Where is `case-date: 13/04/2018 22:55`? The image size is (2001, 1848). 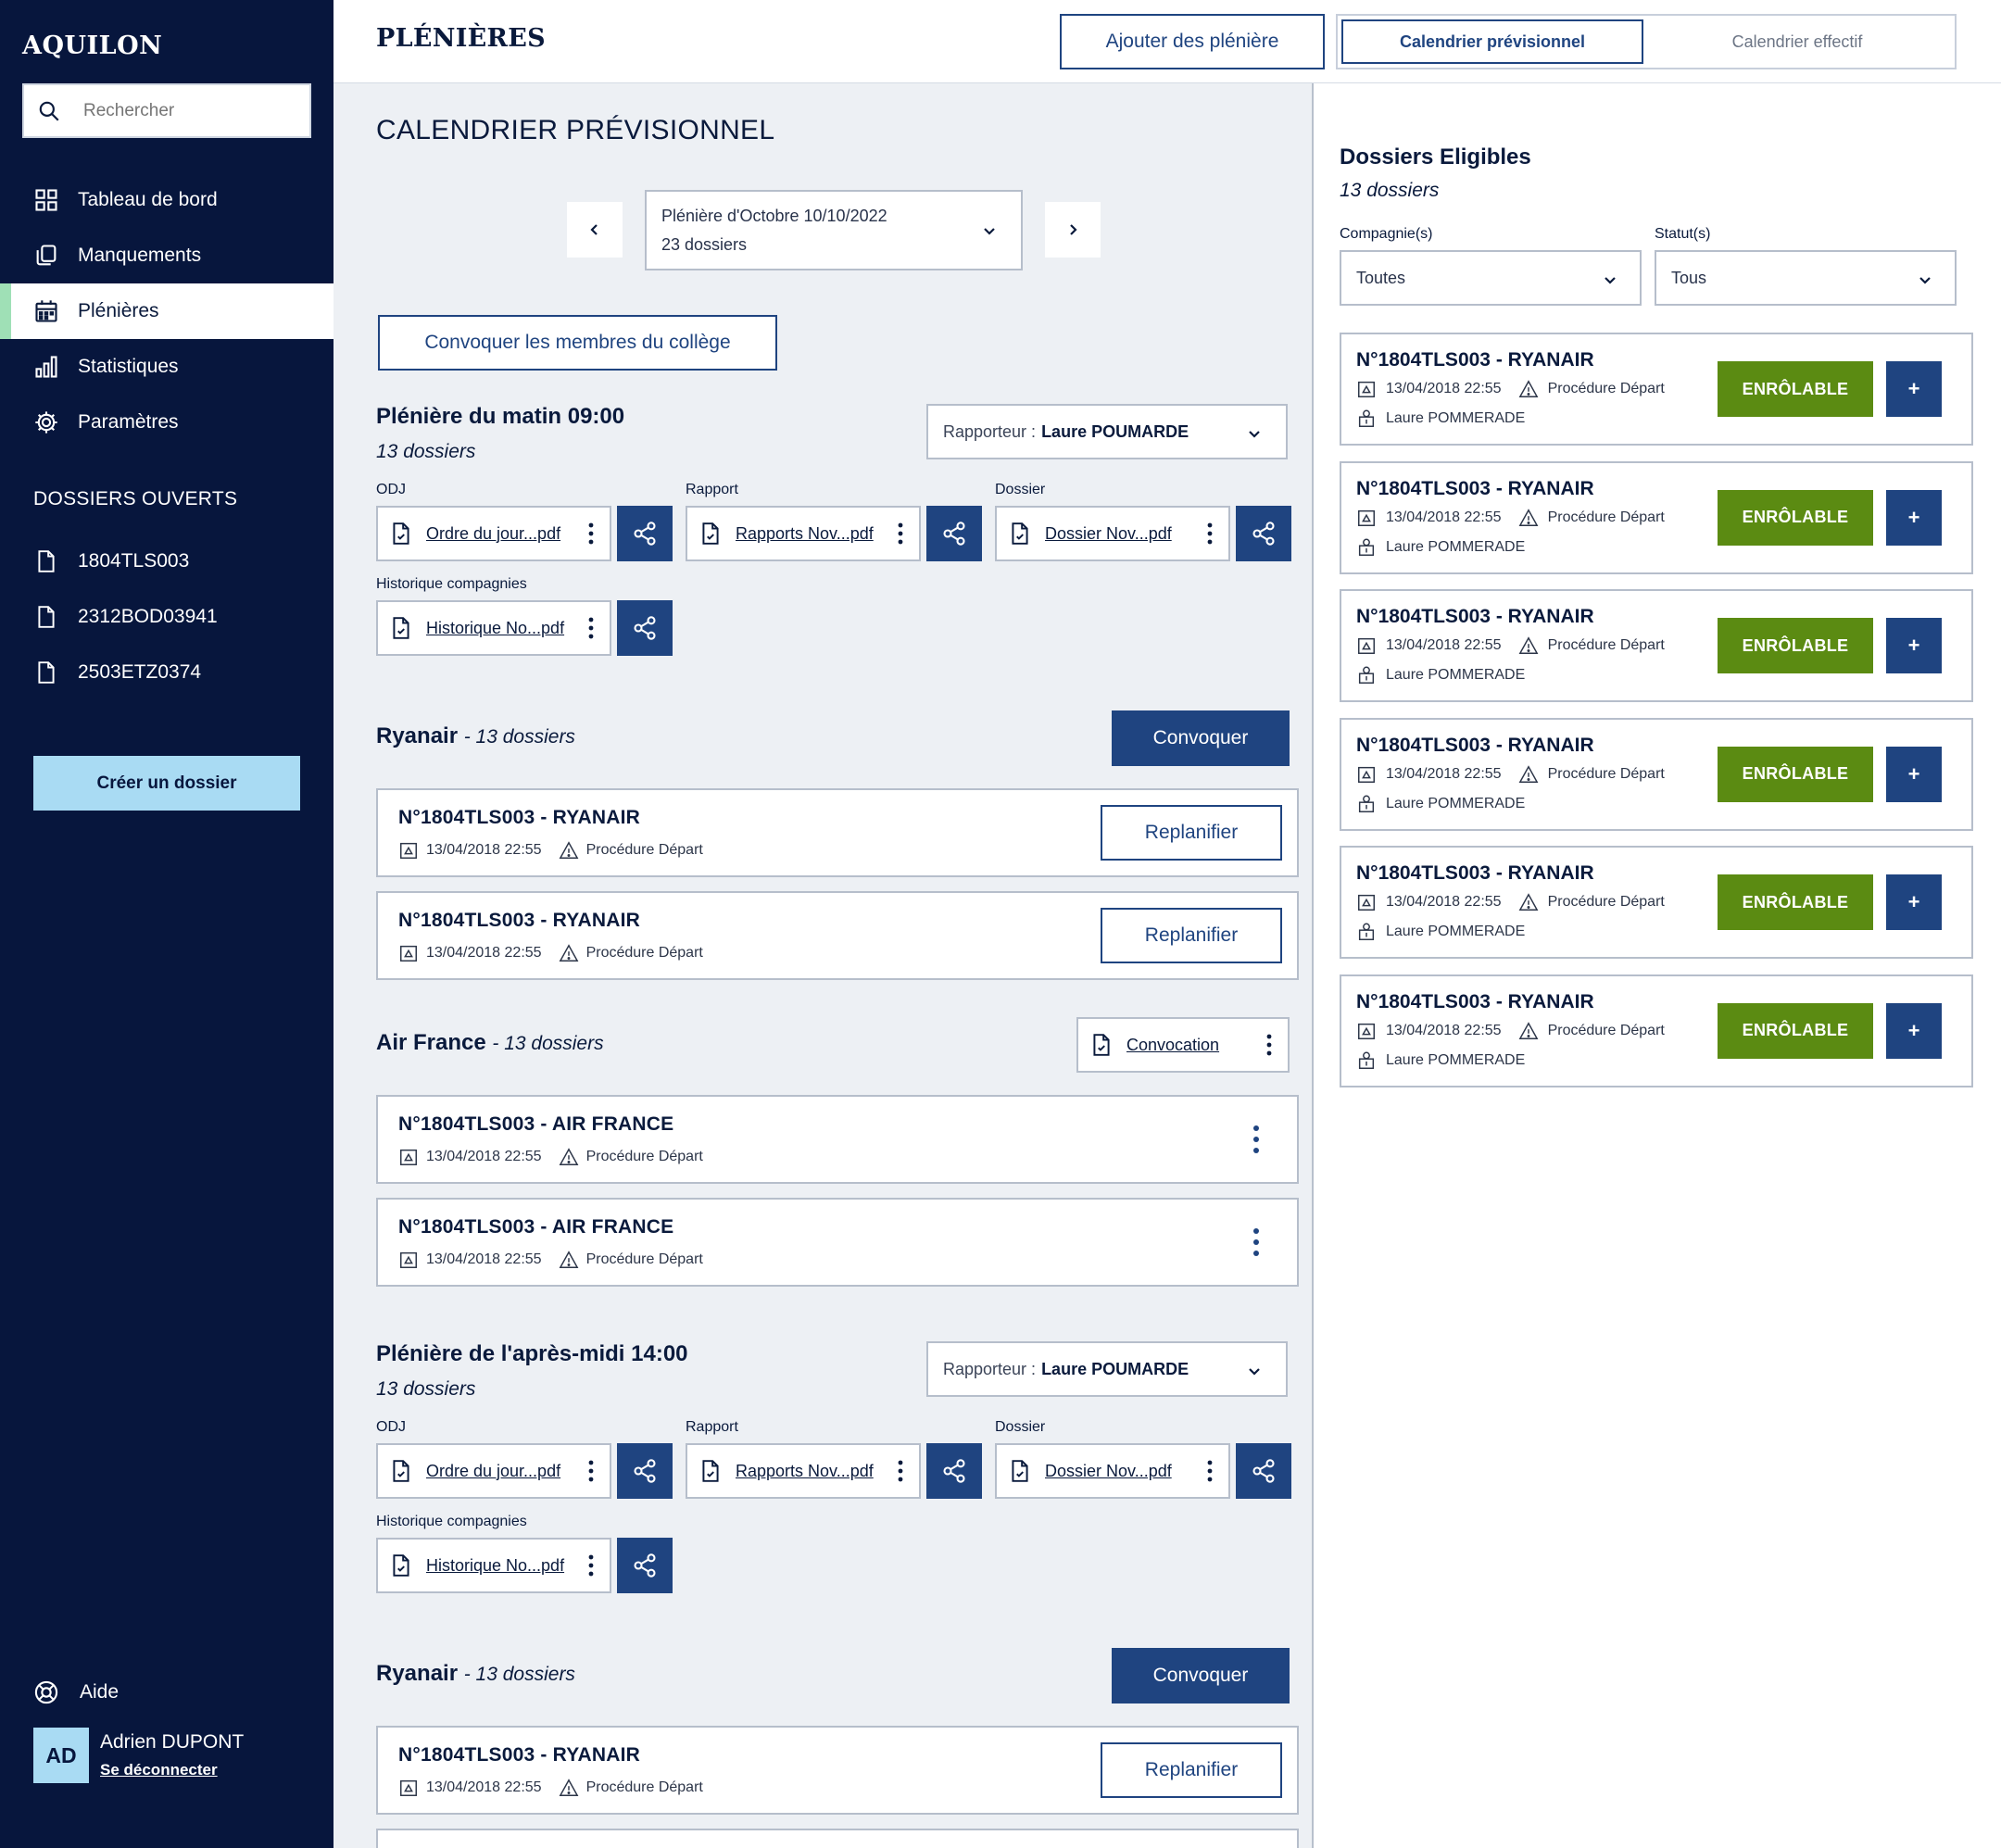
case-date: 13/04/2018 22:55 is located at coordinates (1444, 517).